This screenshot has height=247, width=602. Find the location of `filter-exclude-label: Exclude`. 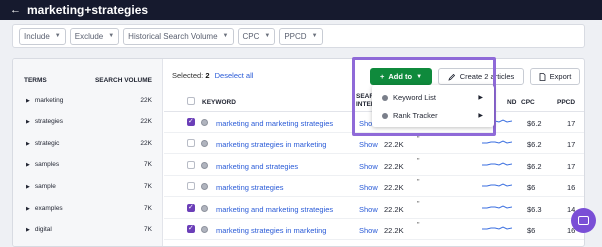

filter-exclude-label: Exclude is located at coordinates (89, 36).